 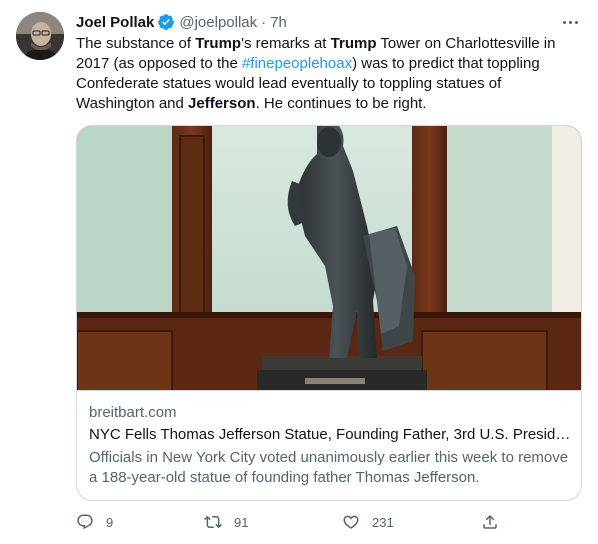 What do you see at coordinates (110, 522) in the screenshot?
I see `reply-count: 9` at bounding box center [110, 522].